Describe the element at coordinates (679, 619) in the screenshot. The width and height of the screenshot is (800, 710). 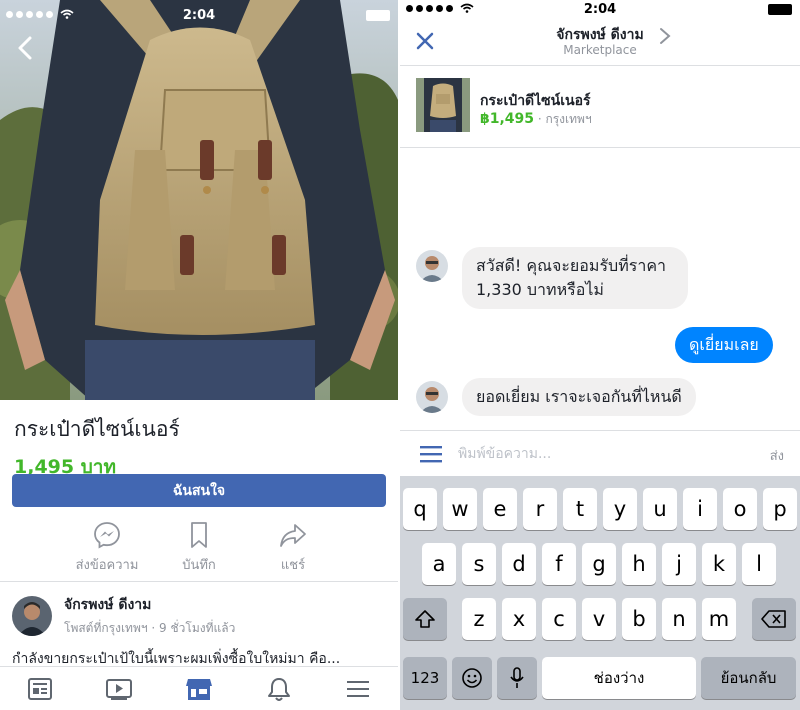
I see `key-n: n` at that location.